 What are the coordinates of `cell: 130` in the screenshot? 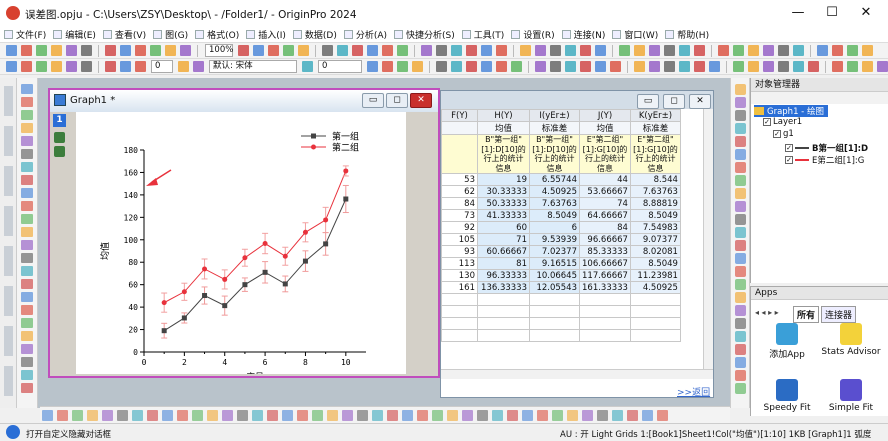 It's located at (459, 275).